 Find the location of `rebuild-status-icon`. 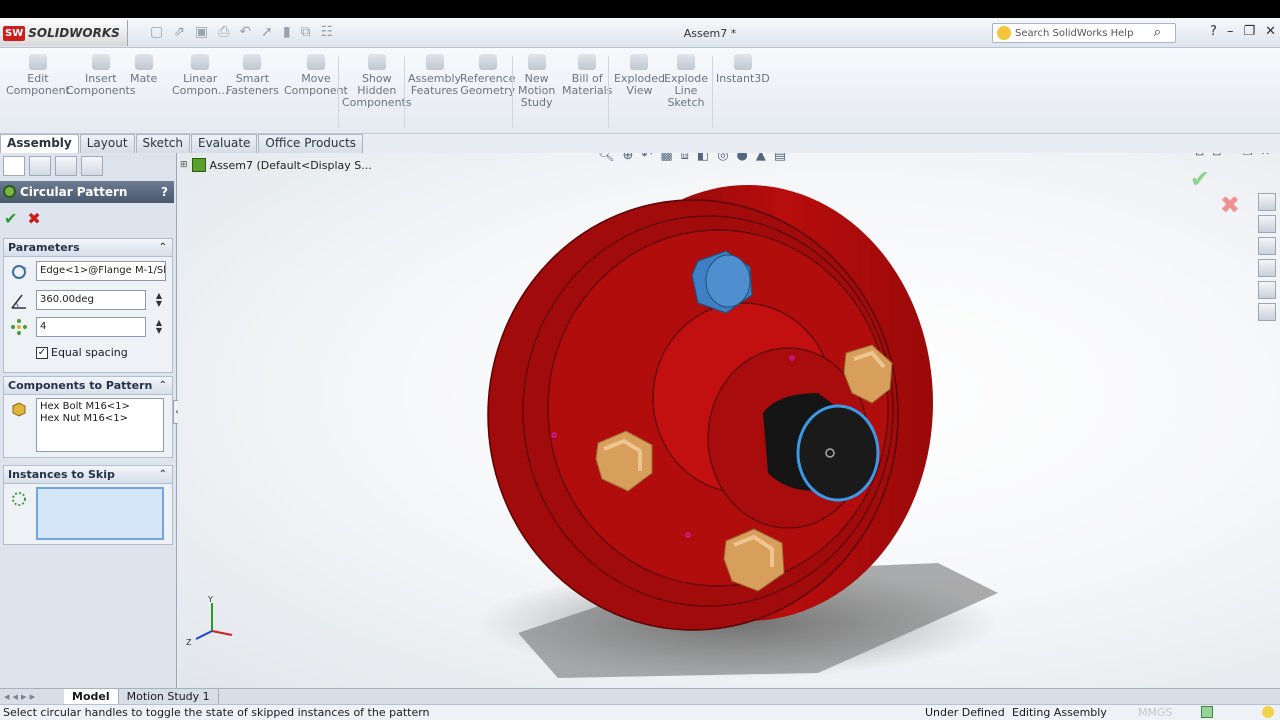

rebuild-status-icon is located at coordinates (1268, 712).